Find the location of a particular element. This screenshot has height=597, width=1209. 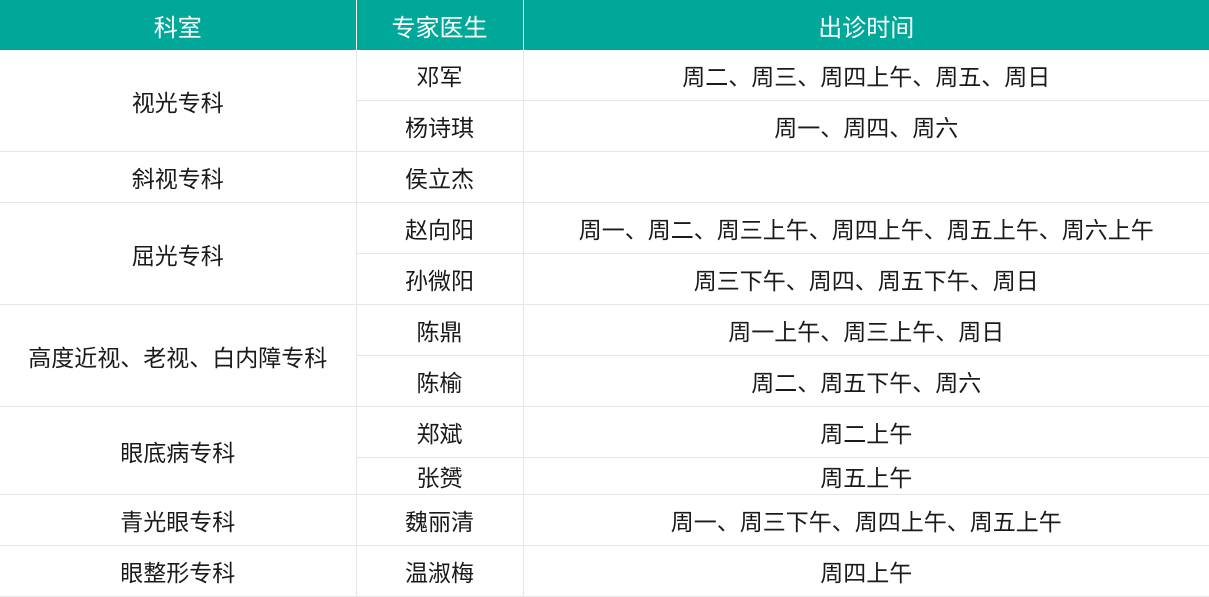

department-cell: 屈光专科 is located at coordinates (178, 253).